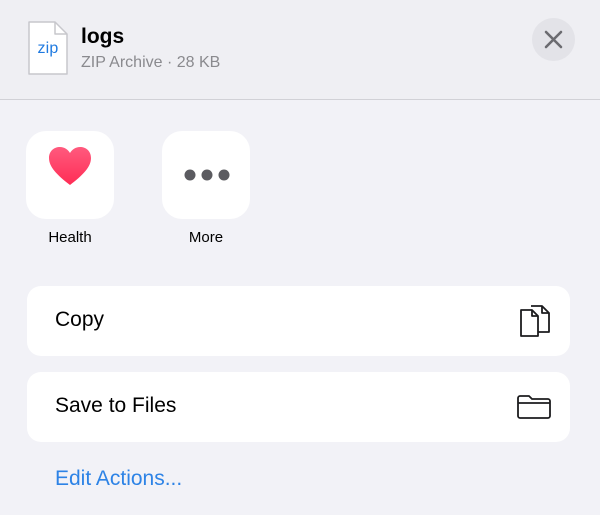 This screenshot has width=600, height=515. Describe the element at coordinates (70, 166) in the screenshot. I see `heart-icon` at that location.